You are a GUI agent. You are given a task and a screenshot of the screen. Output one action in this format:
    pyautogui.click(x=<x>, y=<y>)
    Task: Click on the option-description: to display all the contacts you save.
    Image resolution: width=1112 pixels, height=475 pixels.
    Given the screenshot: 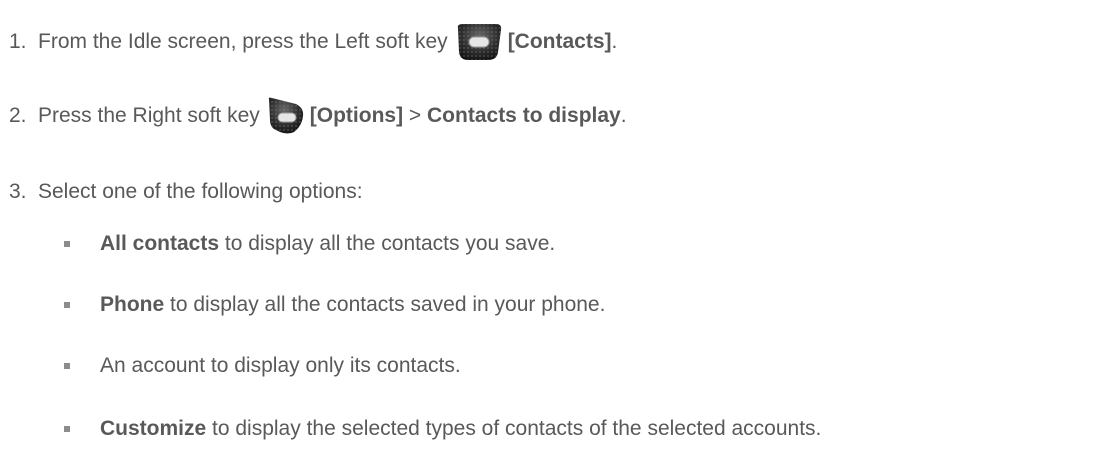 What is the action you would take?
    pyautogui.click(x=387, y=243)
    